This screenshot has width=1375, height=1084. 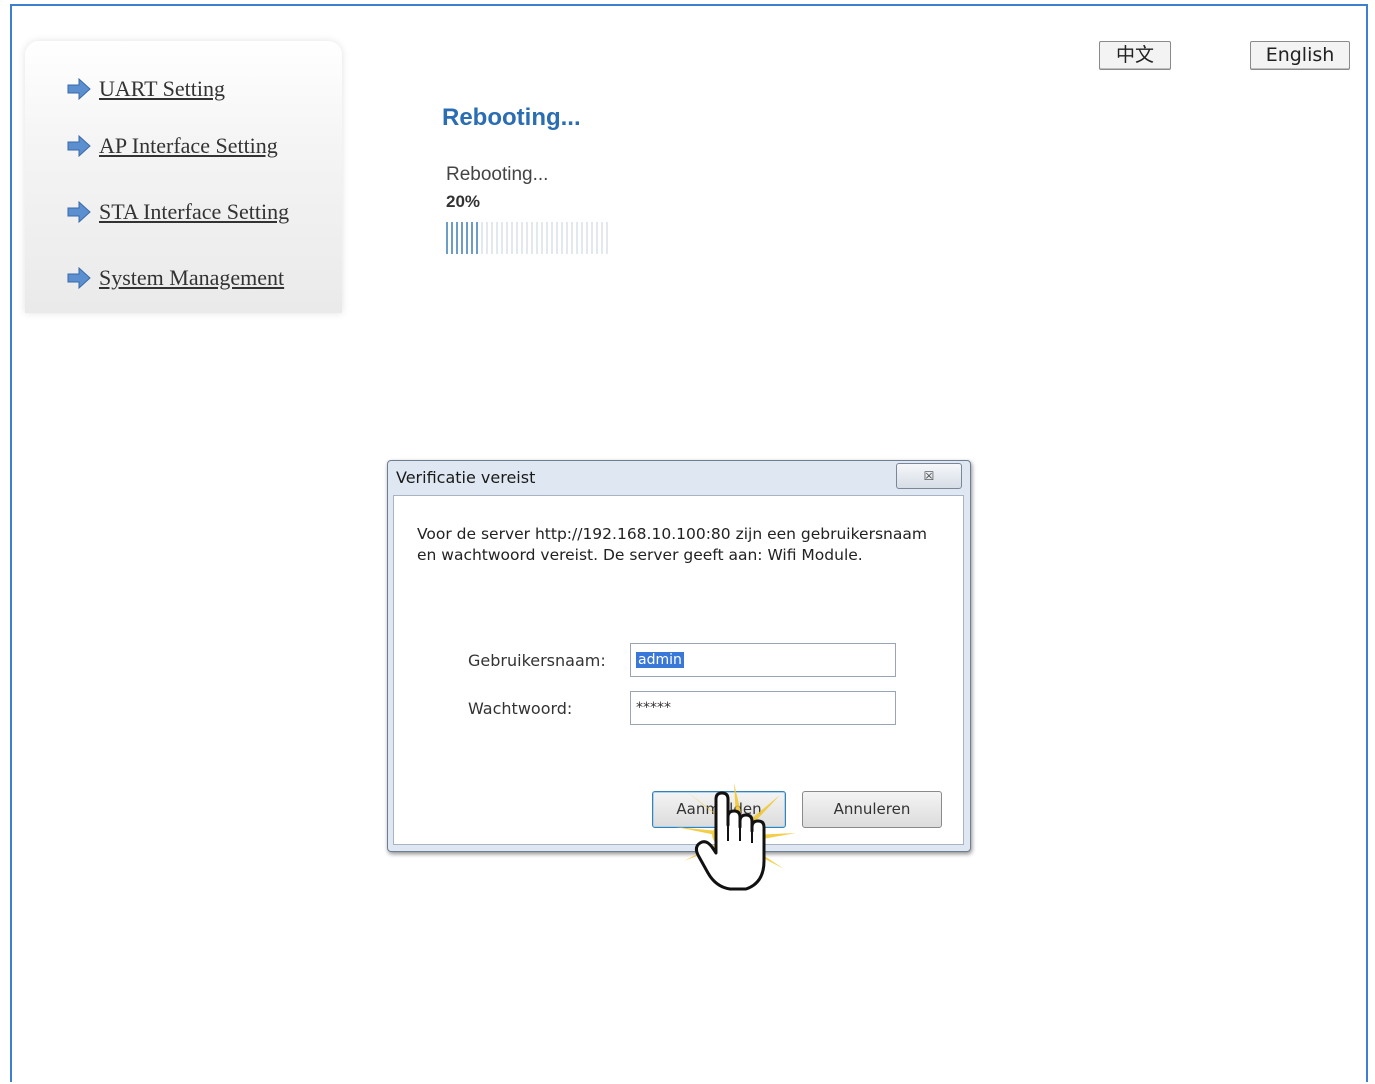 I want to click on username-label: Gebruikersnaam:, so click(x=537, y=660).